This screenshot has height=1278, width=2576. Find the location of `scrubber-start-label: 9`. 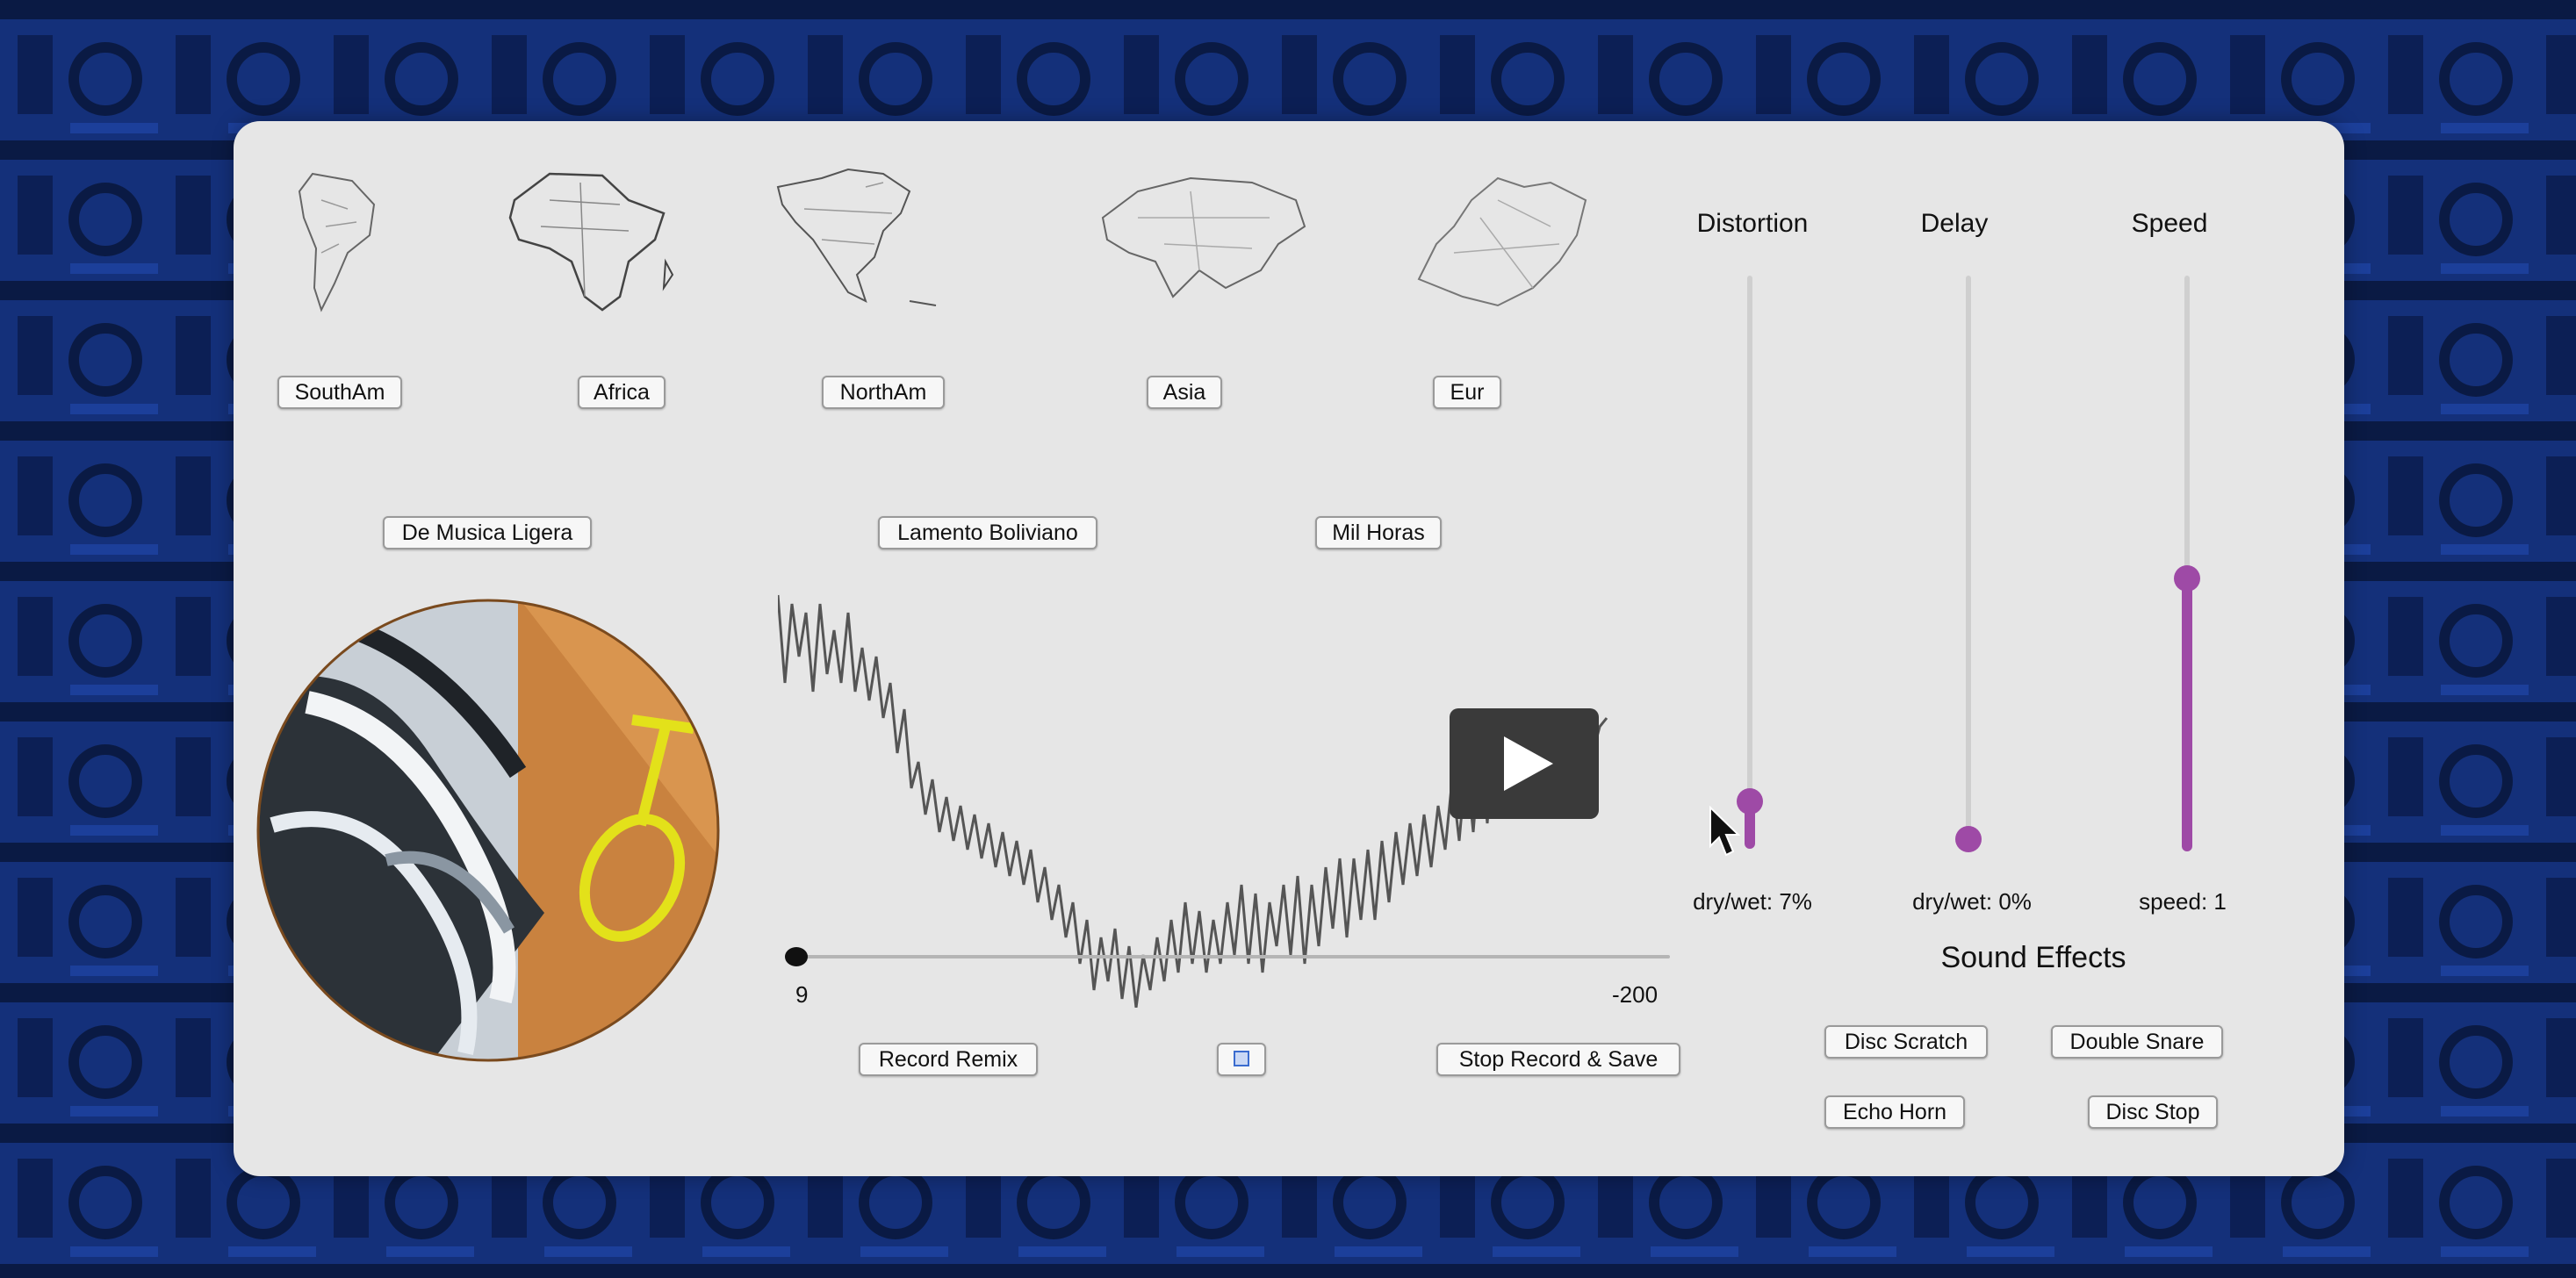

scrubber-start-label: 9 is located at coordinates (802, 994).